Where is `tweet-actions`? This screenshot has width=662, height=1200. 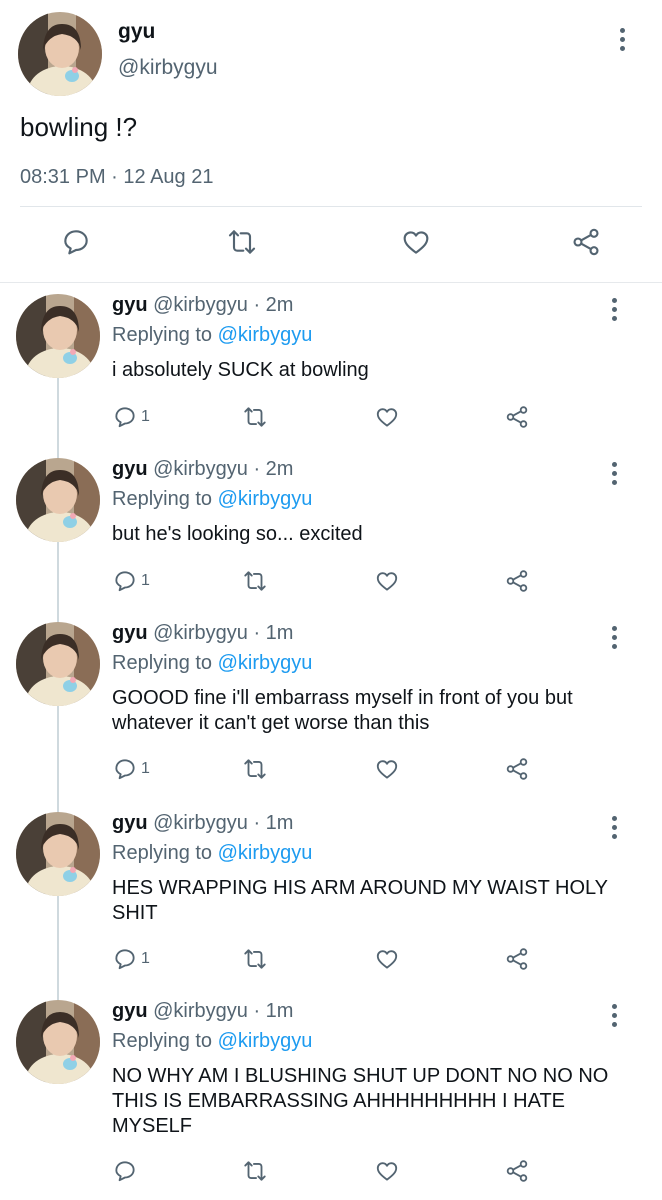 tweet-actions is located at coordinates (331, 246).